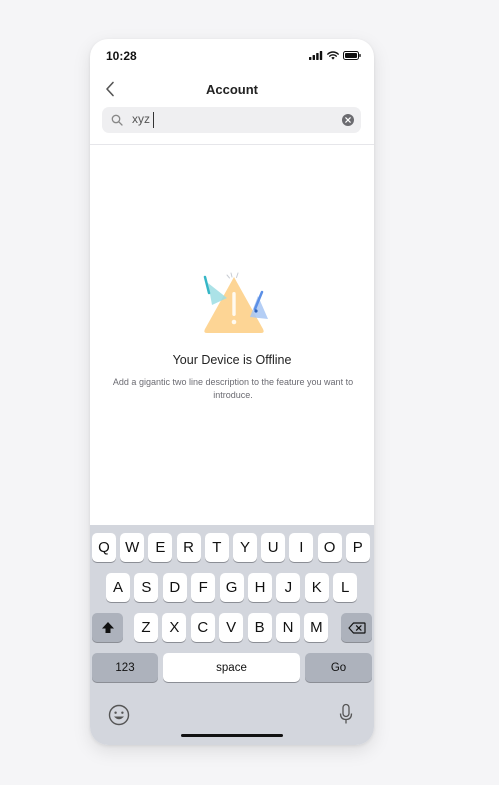 This screenshot has height=785, width=499. Describe the element at coordinates (203, 587) in the screenshot. I see `key-f: F` at that location.